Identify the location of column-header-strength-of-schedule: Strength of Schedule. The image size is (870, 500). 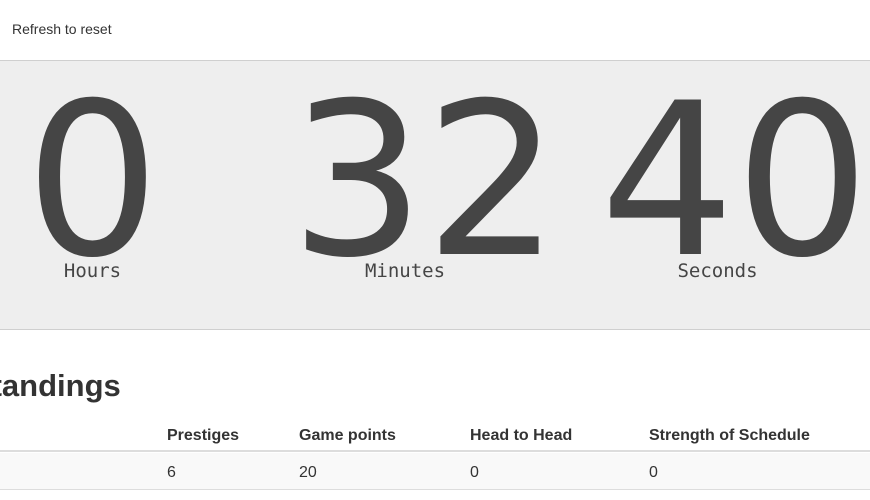
(729, 436).